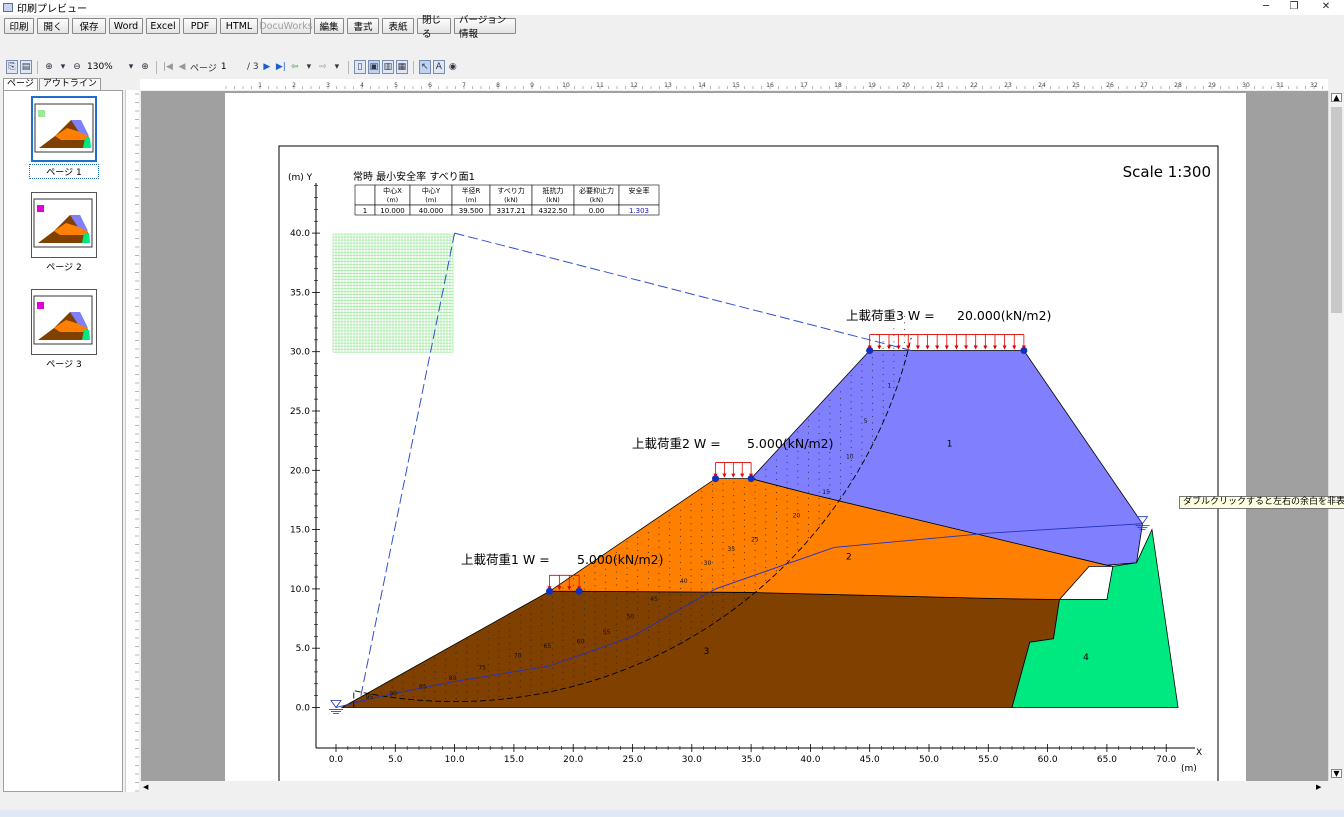  What do you see at coordinates (734, 787) in the screenshot?
I see `horizontal-scrollbar: ◀ ▶` at bounding box center [734, 787].